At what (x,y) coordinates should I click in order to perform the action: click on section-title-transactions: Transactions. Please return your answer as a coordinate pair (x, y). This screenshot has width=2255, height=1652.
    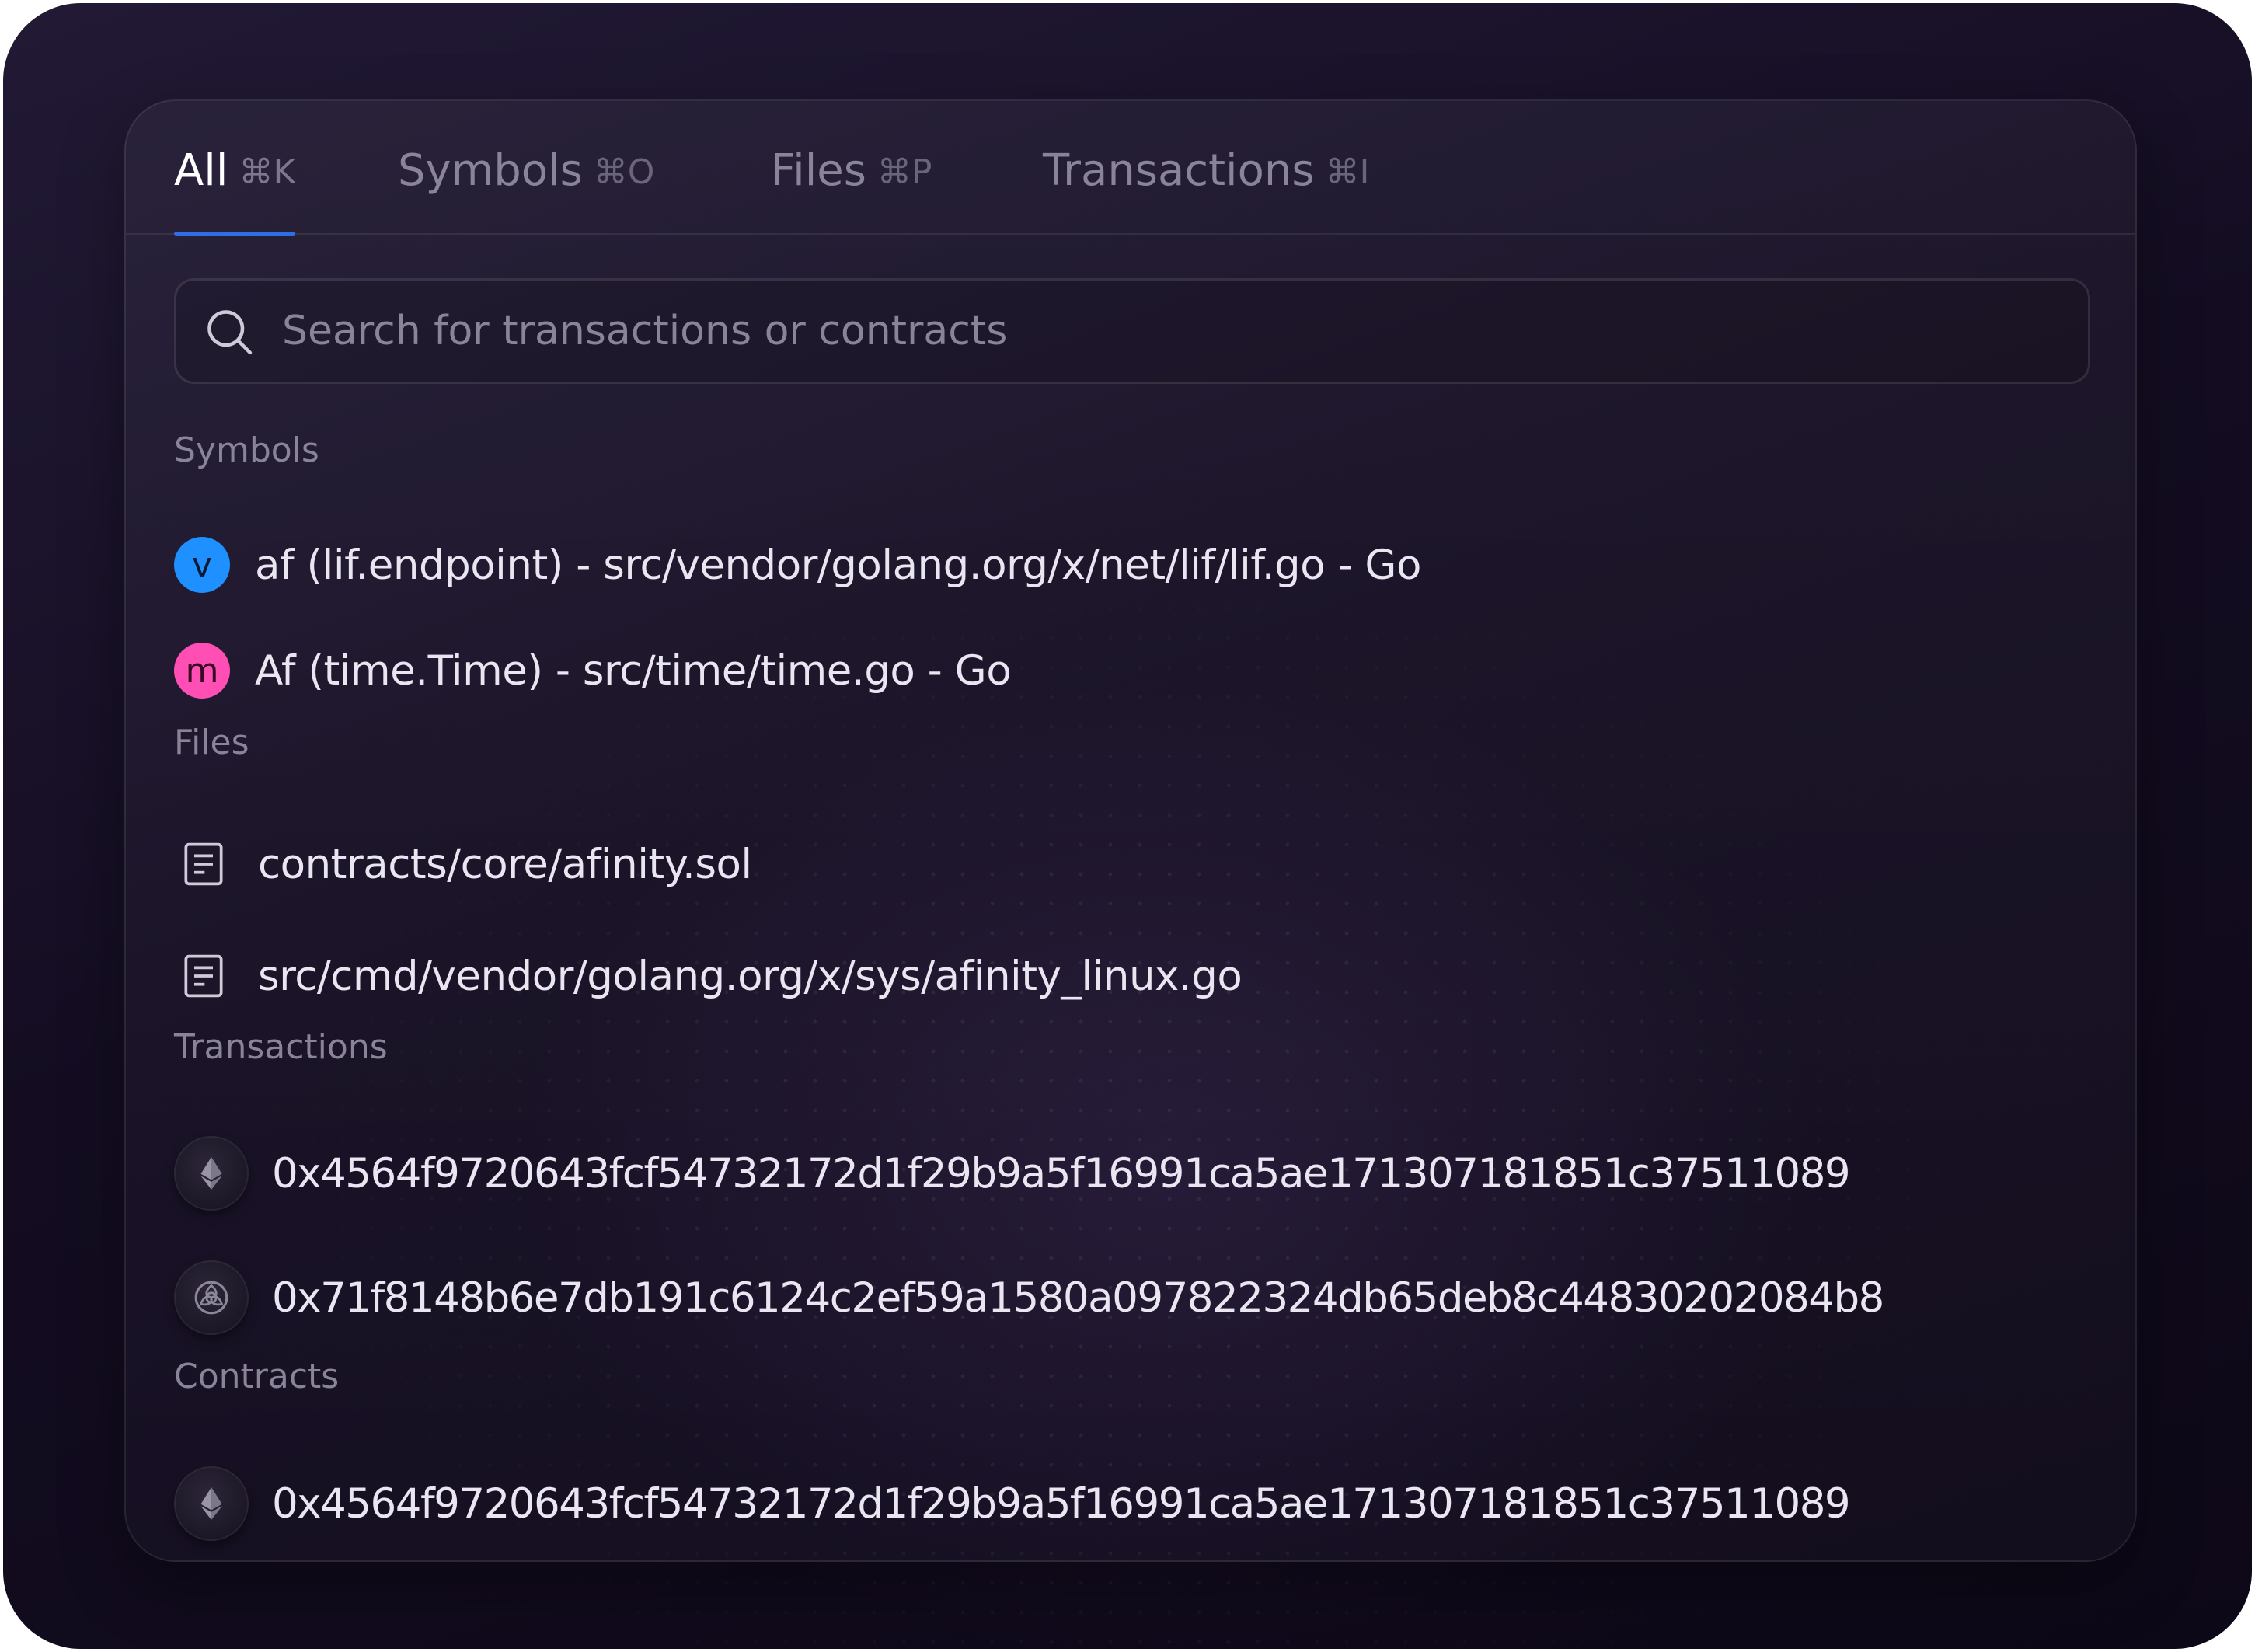
    Looking at the image, I should click on (281, 1047).